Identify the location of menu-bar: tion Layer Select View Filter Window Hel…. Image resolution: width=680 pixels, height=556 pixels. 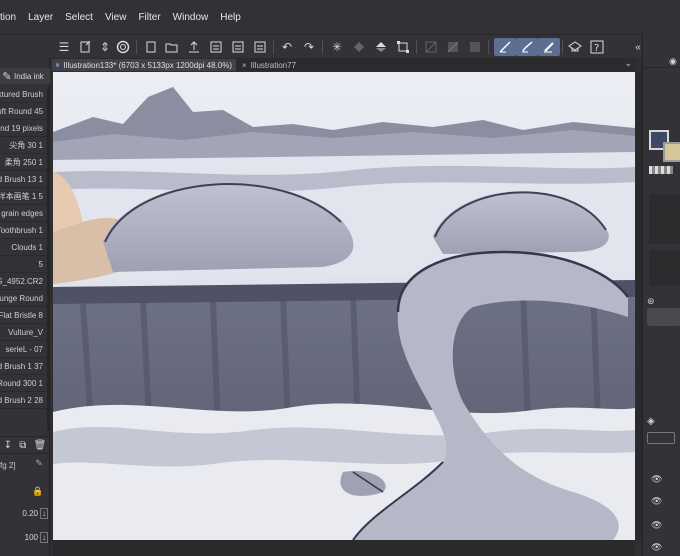
(340, 17).